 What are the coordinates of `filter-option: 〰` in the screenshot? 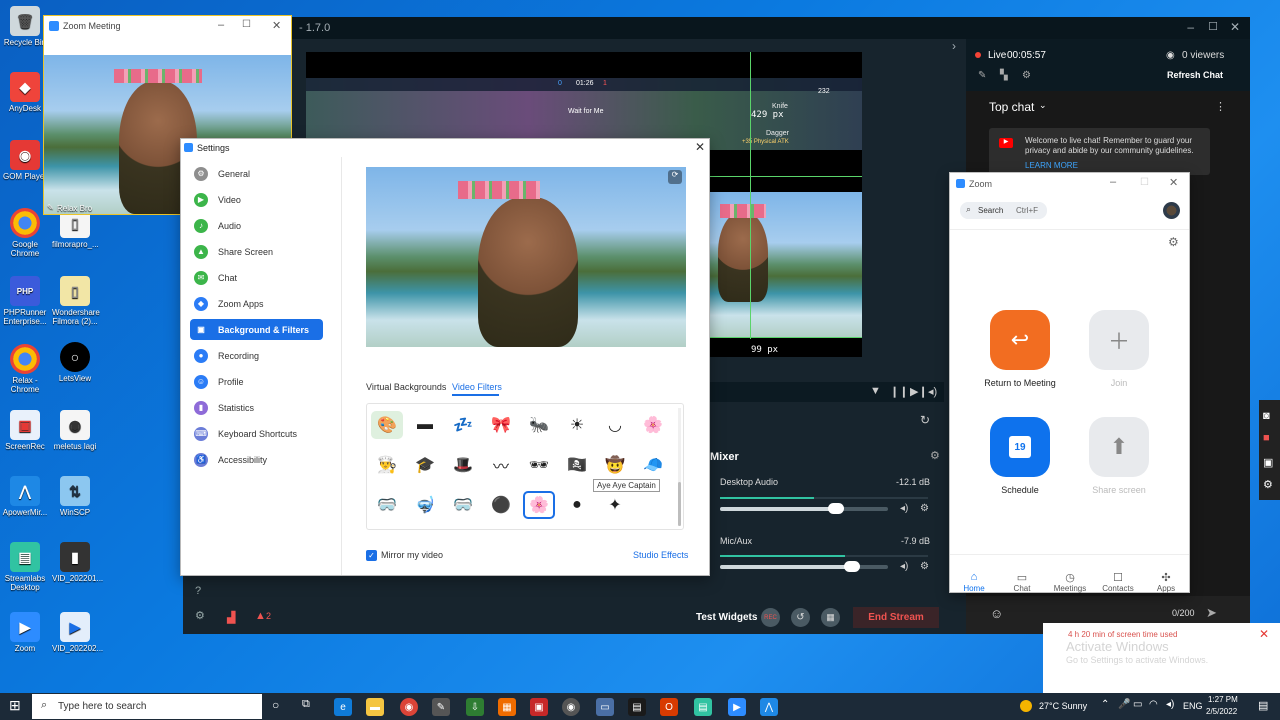 It's located at (501, 465).